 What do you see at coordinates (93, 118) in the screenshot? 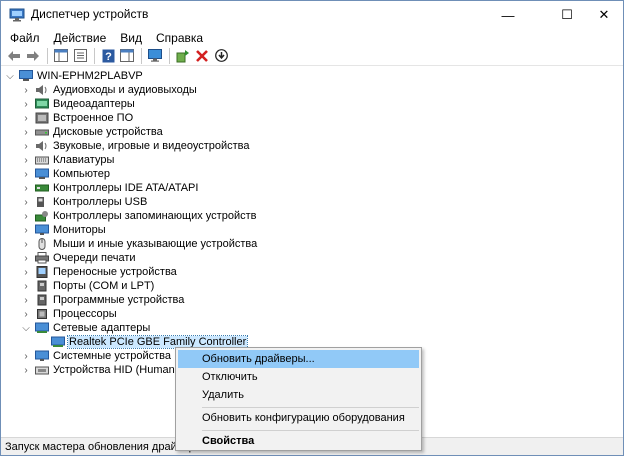
I see `tree-item-label: Встроенное ПО` at bounding box center [93, 118].